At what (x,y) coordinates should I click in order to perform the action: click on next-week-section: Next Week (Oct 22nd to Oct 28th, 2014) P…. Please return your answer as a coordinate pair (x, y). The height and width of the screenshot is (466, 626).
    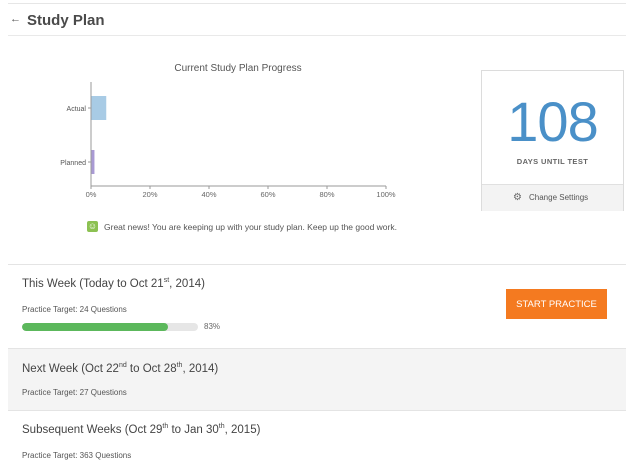
    Looking at the image, I should click on (317, 379).